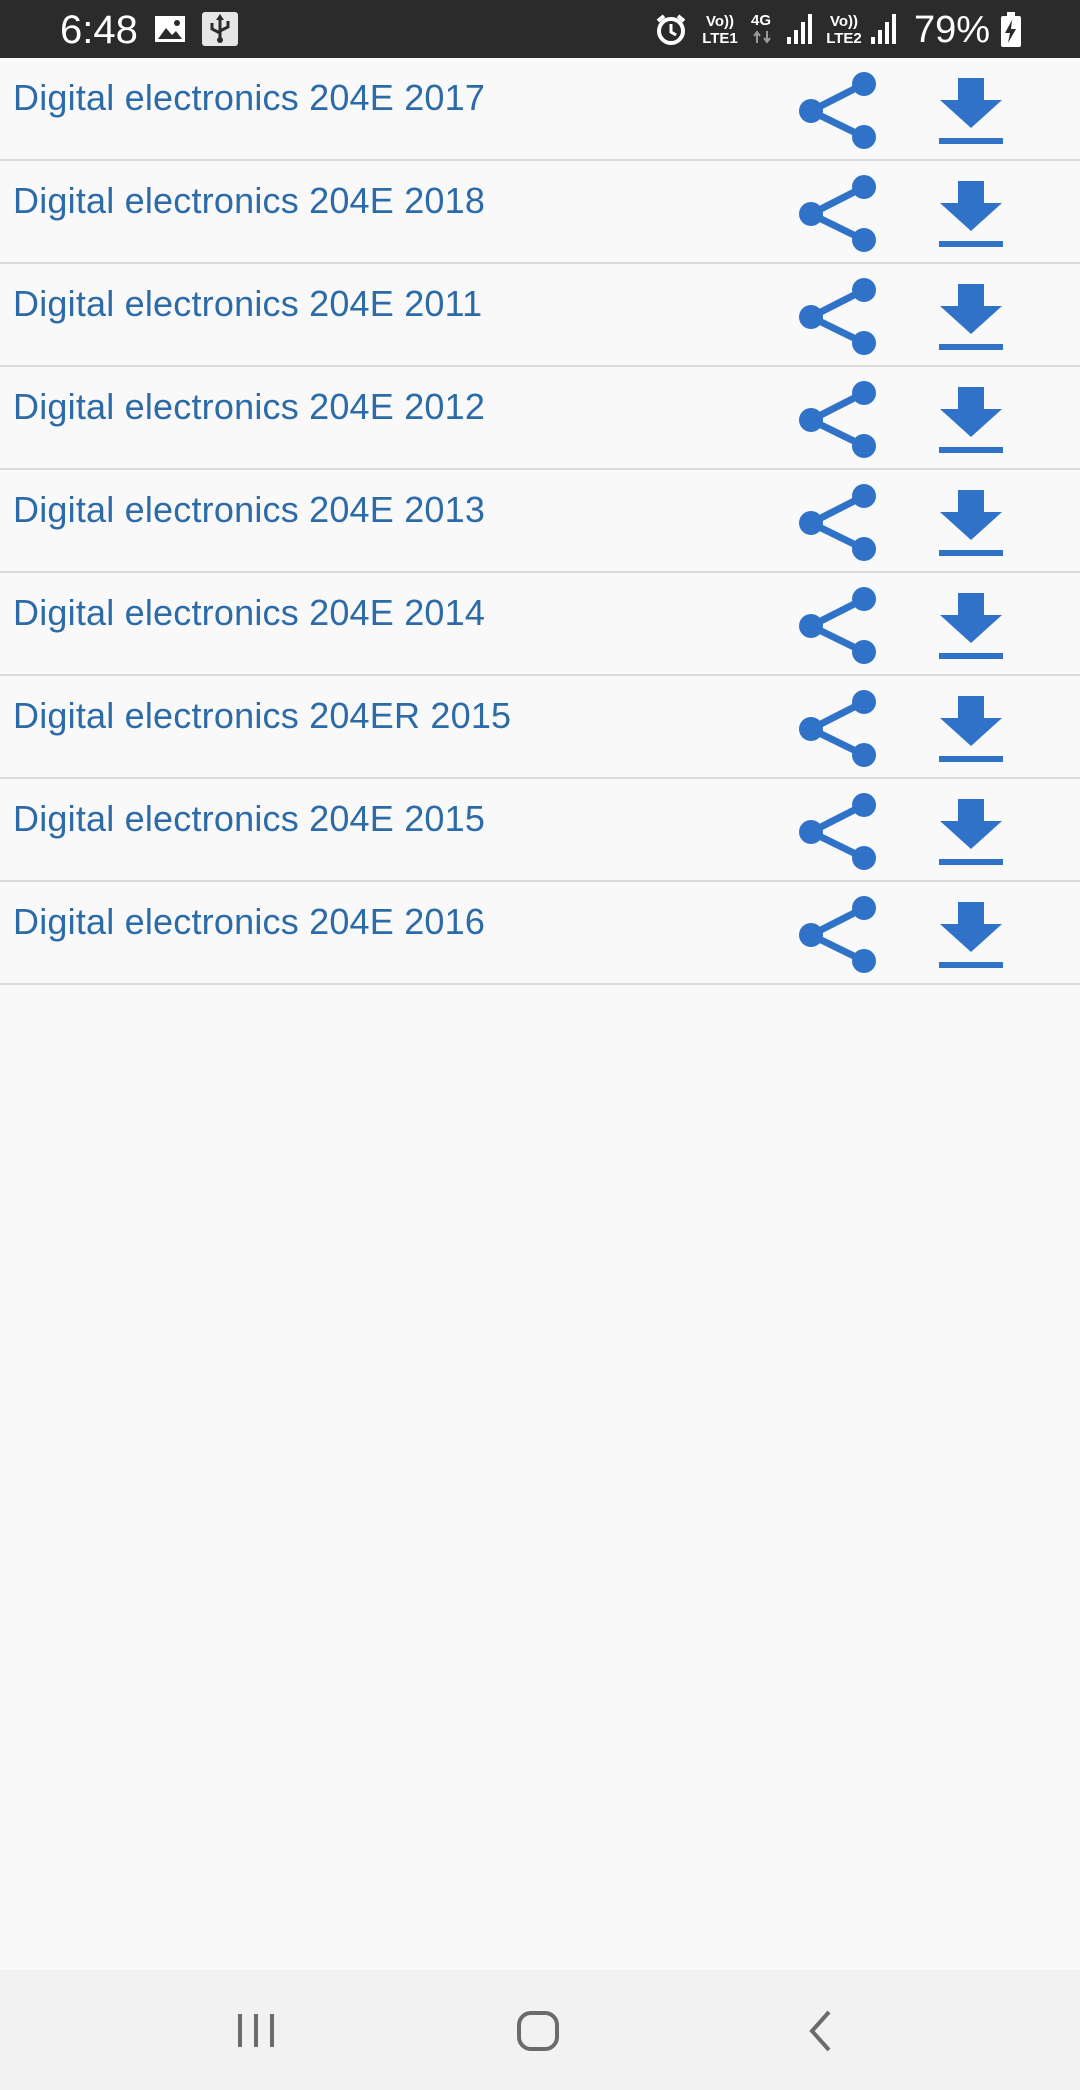  What do you see at coordinates (760, 20) in the screenshot?
I see `network-type-label: 4G` at bounding box center [760, 20].